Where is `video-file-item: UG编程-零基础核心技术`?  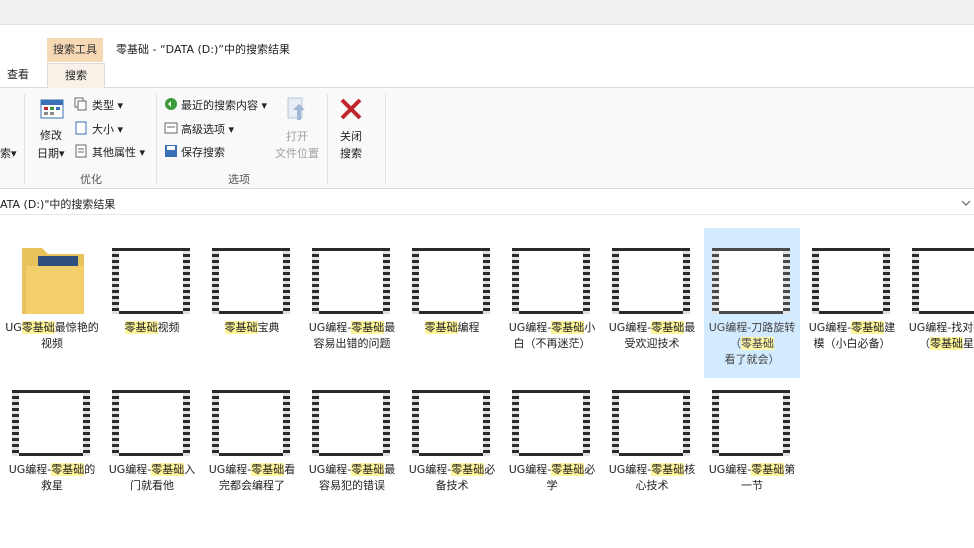
video-file-item: UG编程-零基础核心技术 is located at coordinates (652, 445).